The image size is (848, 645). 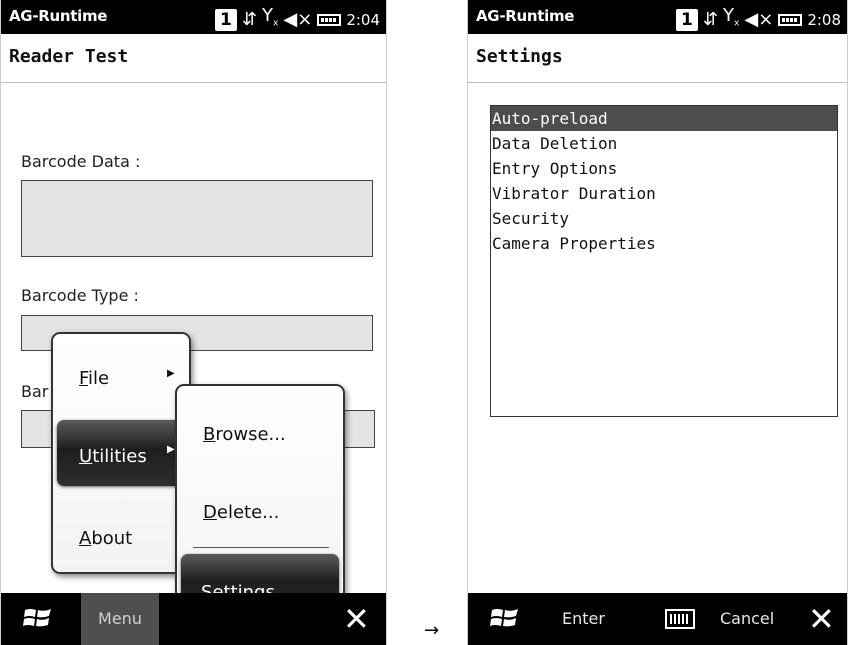 I want to click on list-item-camera-properties: Camera Properties, so click(x=664, y=243).